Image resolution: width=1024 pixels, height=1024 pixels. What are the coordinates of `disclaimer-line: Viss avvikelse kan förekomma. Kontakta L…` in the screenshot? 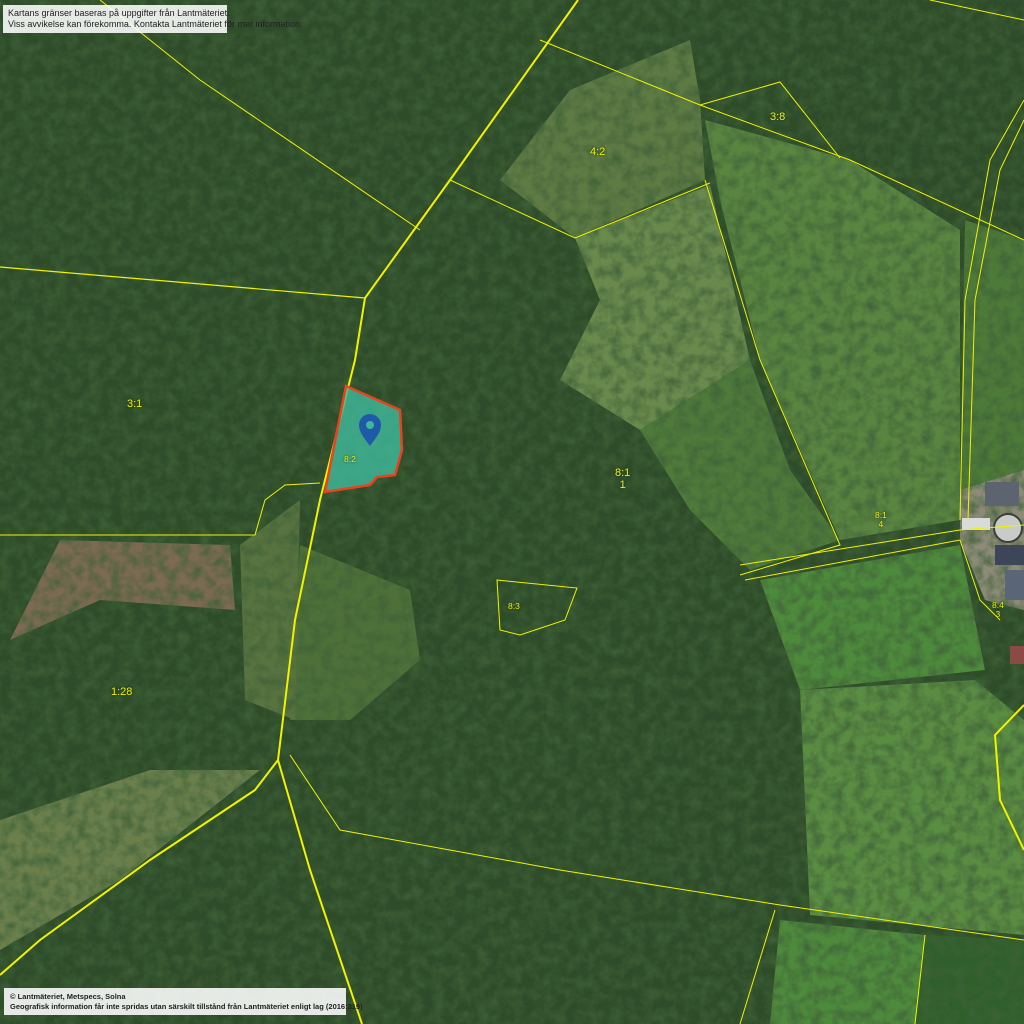 It's located at (155, 24).